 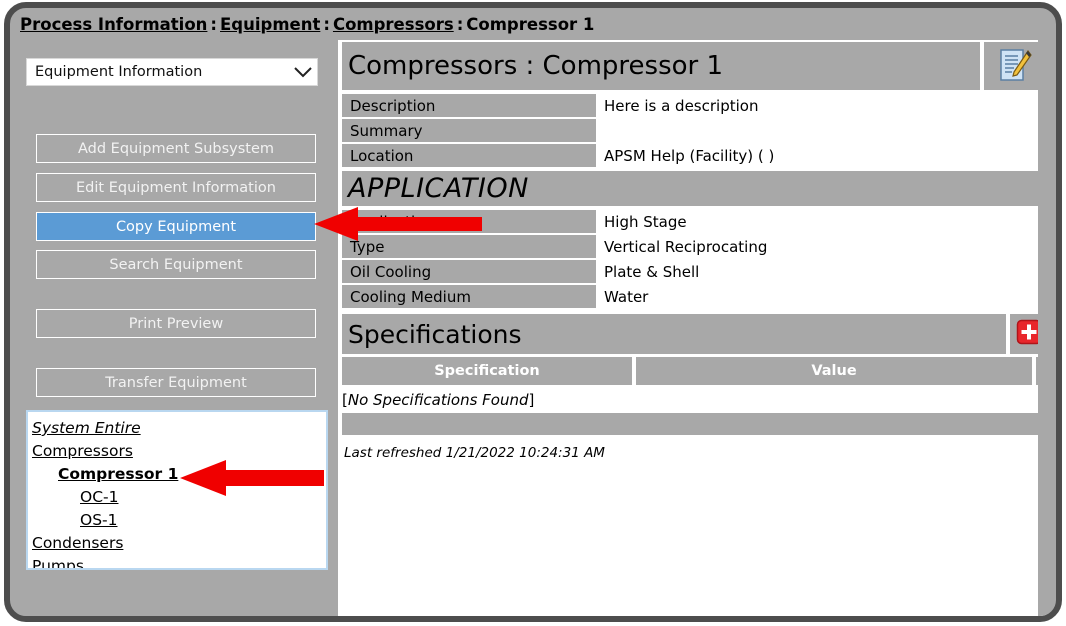 What do you see at coordinates (82, 451) in the screenshot?
I see `tree-item-compressors: Compressors` at bounding box center [82, 451].